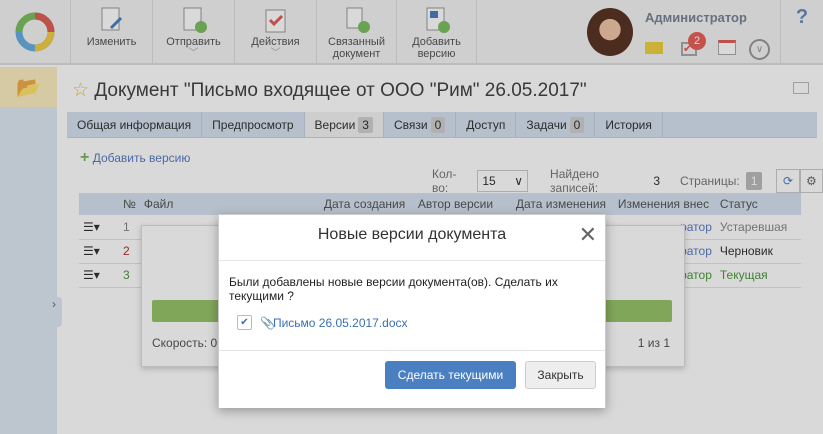 This screenshot has height=434, width=823. Describe the element at coordinates (560, 375) in the screenshot. I see `close-button: Закрыть` at that location.